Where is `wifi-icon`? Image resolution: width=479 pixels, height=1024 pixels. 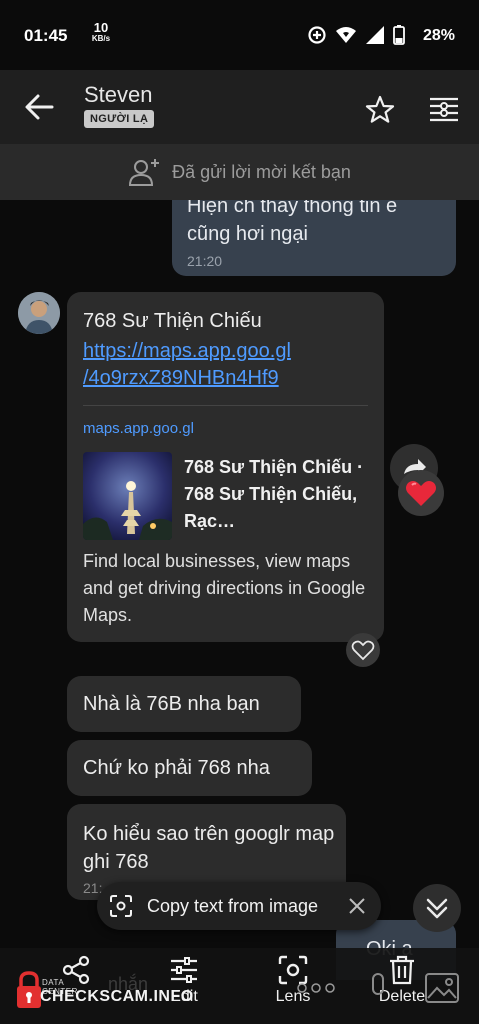
wifi-icon is located at coordinates (346, 35).